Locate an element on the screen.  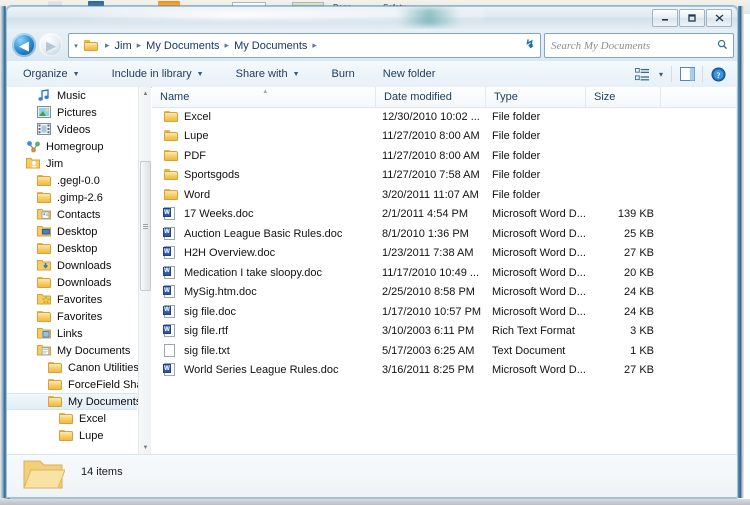
sidebar-item-contacts: Contacts is located at coordinates (72, 214).